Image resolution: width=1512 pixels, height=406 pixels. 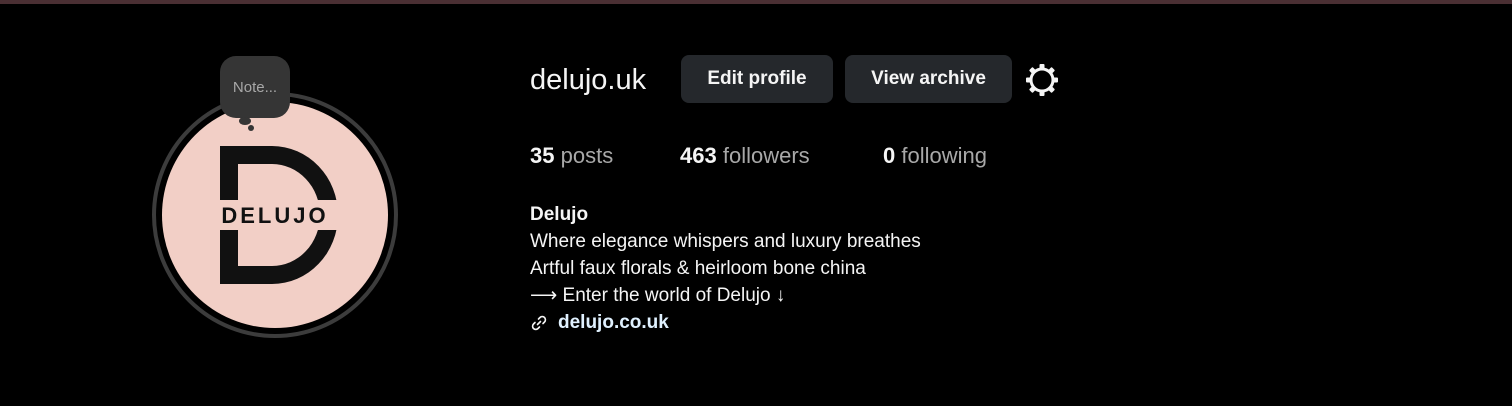 I want to click on profile-avatar: DELUJO, so click(x=275, y=215).